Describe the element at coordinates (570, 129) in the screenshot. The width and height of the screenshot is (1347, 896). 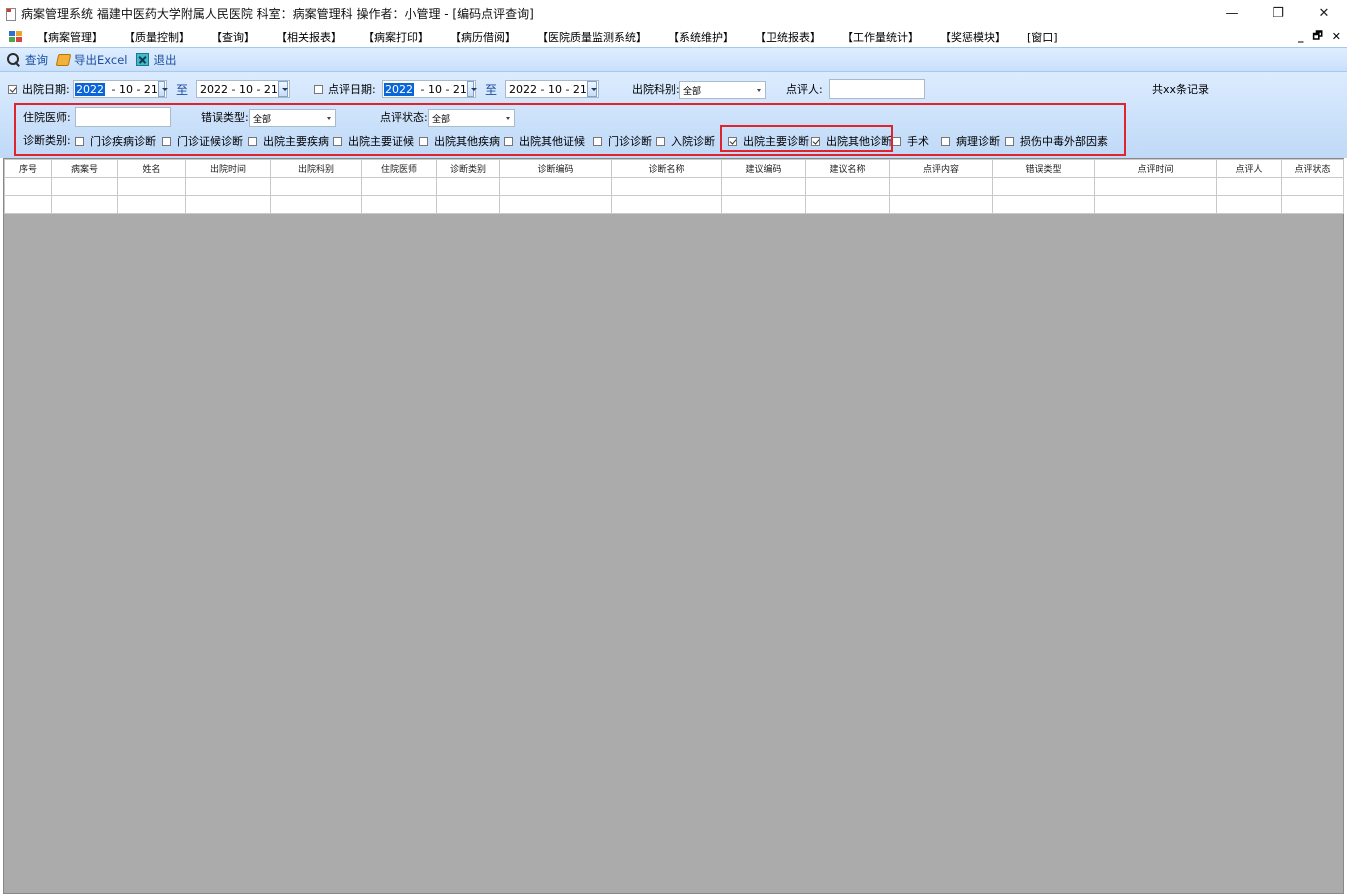
I see `highlight-box-outer` at that location.